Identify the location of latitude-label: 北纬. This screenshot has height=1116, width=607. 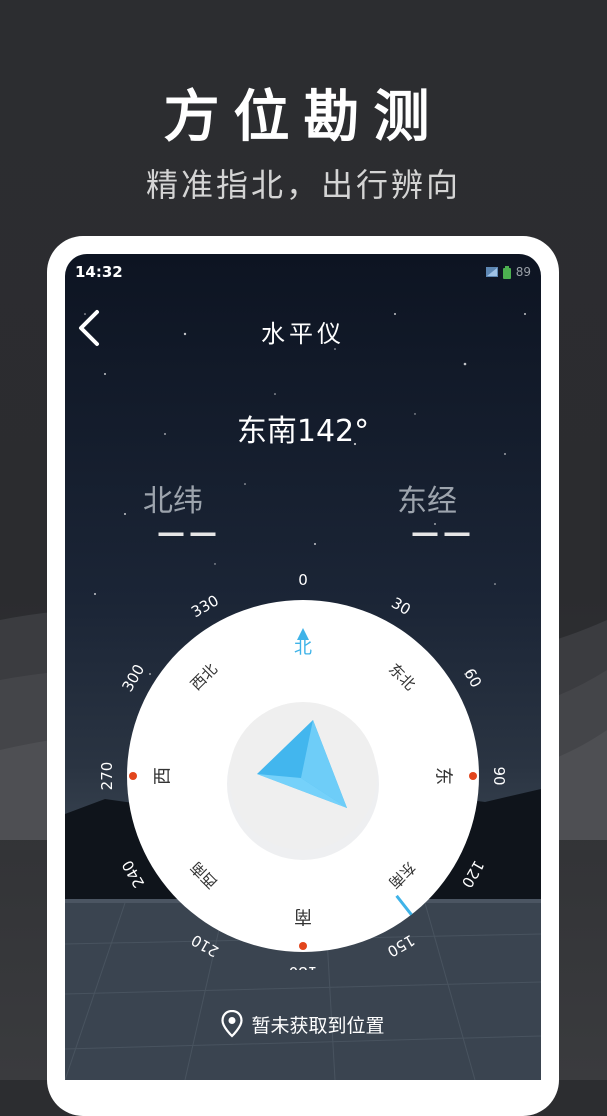
(173, 501).